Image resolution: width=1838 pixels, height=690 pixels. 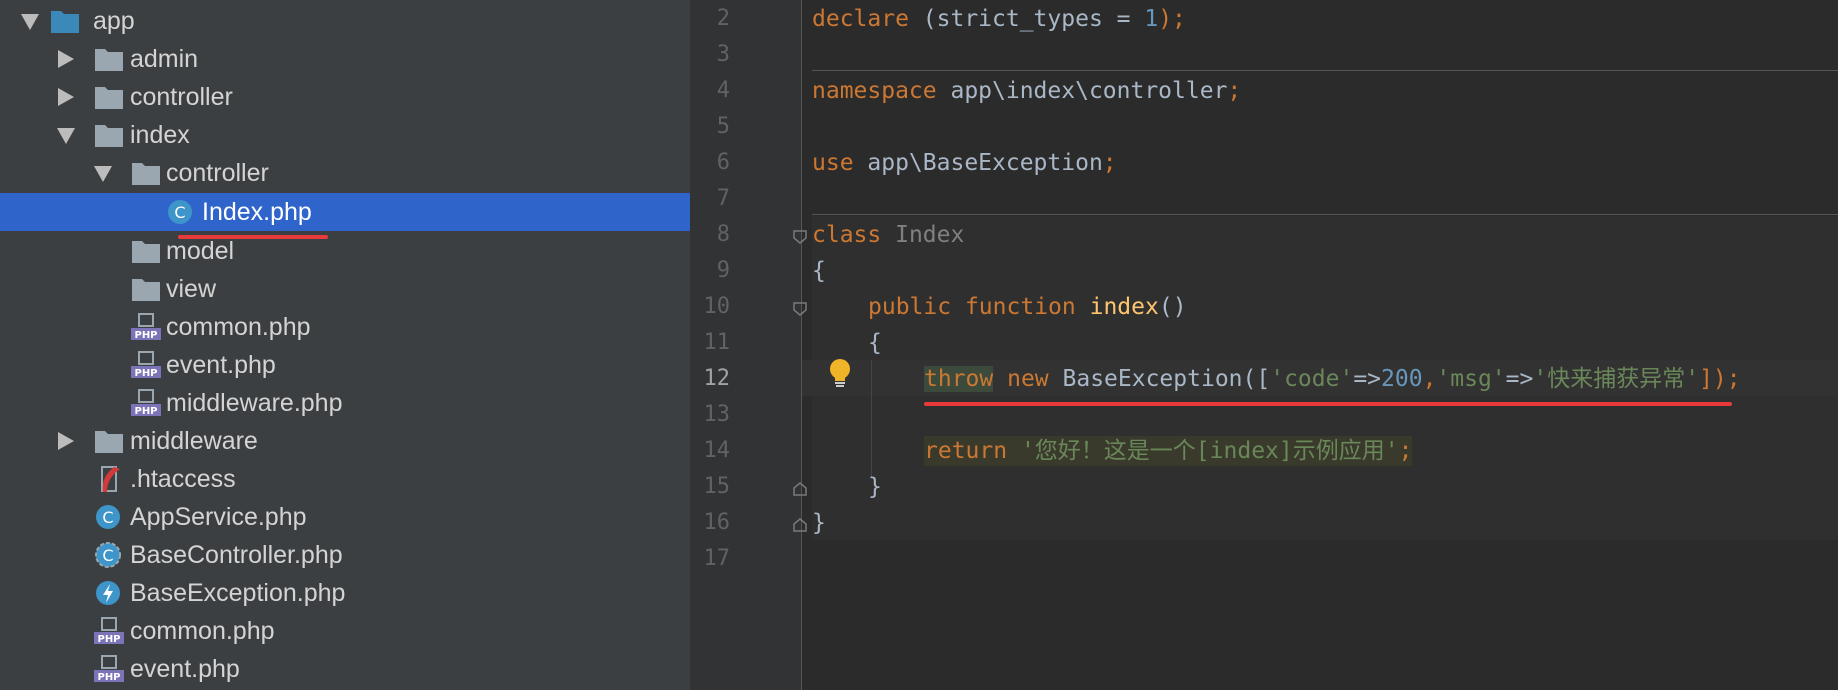 I want to click on tree-item-controller: controller, so click(x=345, y=97).